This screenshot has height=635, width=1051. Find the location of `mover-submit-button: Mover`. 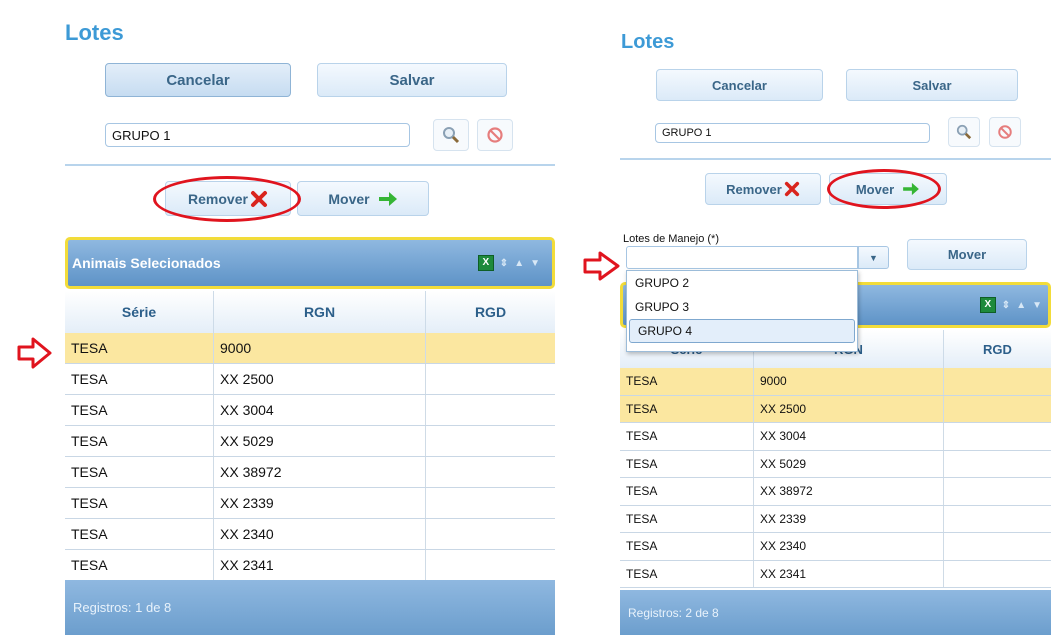

mover-submit-button: Mover is located at coordinates (967, 254).